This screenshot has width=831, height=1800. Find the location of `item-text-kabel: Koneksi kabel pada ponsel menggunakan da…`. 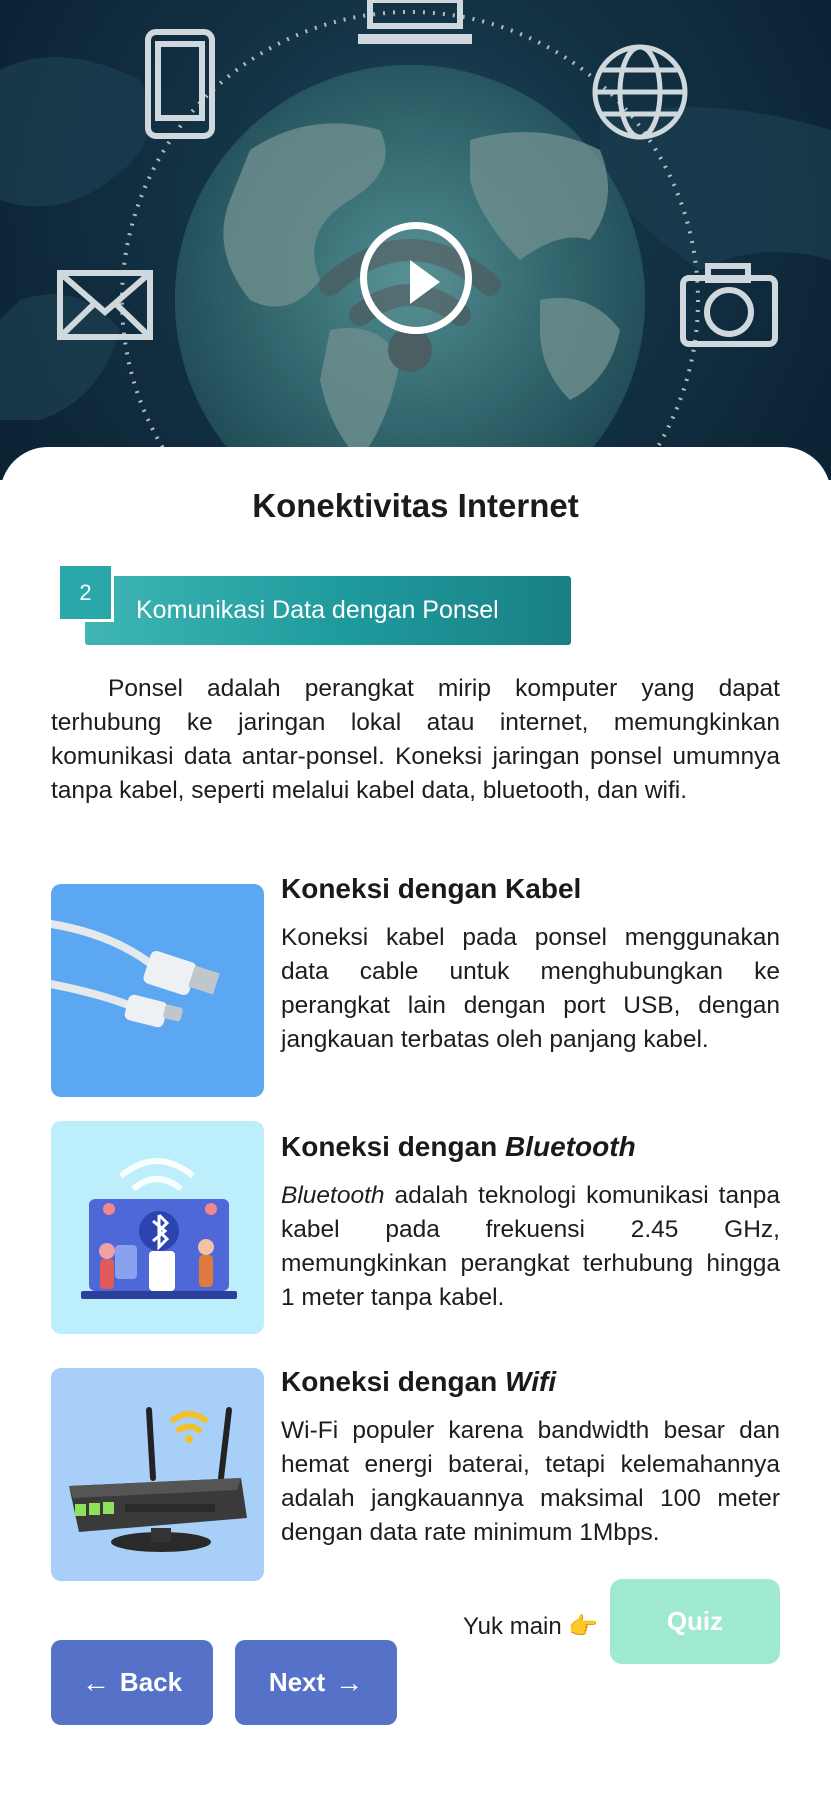

item-text-kabel: Koneksi kabel pada ponsel menggunakan da… is located at coordinates (530, 988).